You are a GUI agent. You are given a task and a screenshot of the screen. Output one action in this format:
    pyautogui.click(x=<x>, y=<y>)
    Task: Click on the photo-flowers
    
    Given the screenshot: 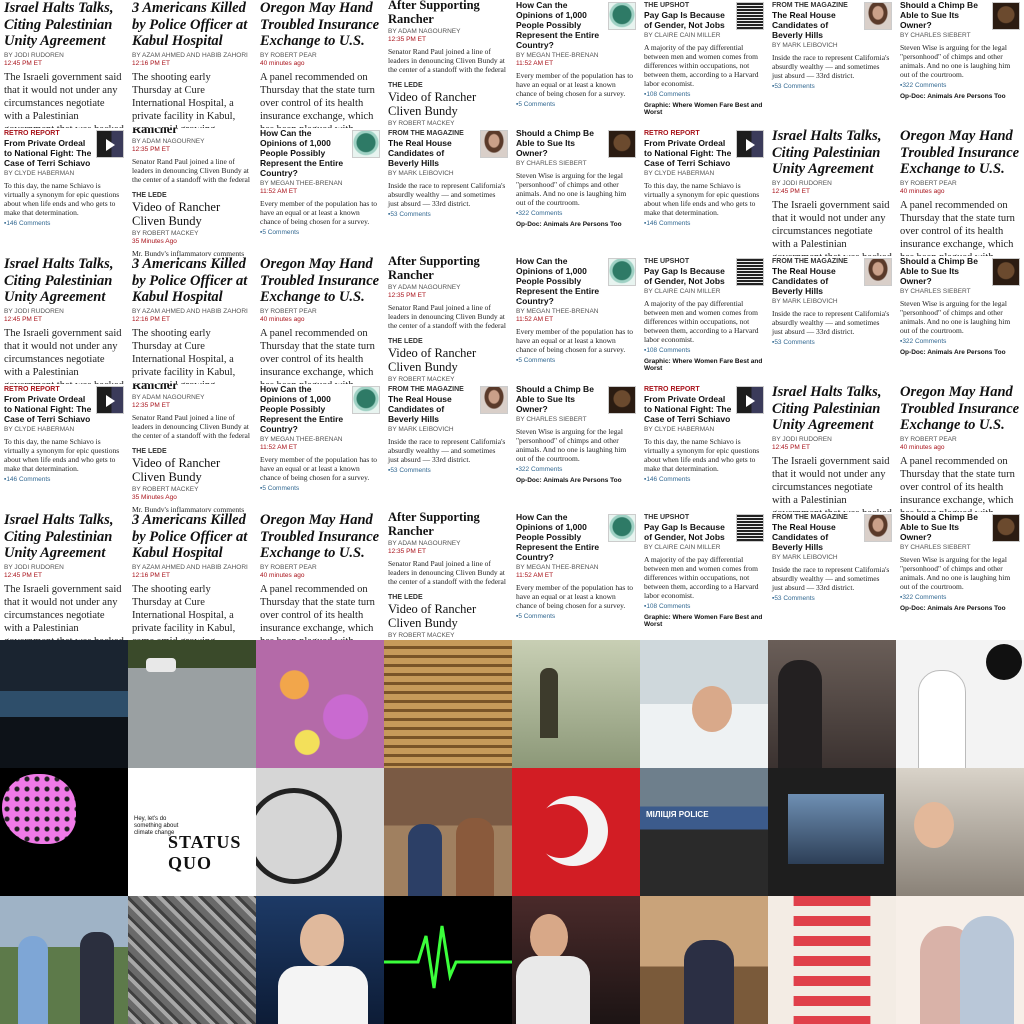 What is the action you would take?
    pyautogui.click(x=320, y=704)
    